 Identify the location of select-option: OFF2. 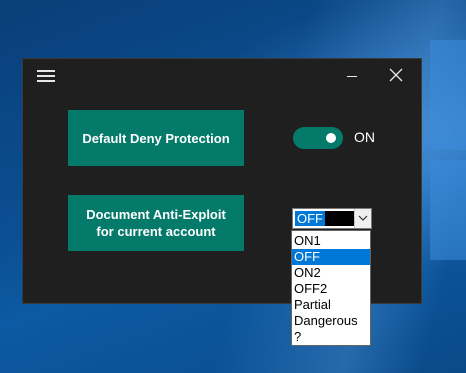
(331, 289).